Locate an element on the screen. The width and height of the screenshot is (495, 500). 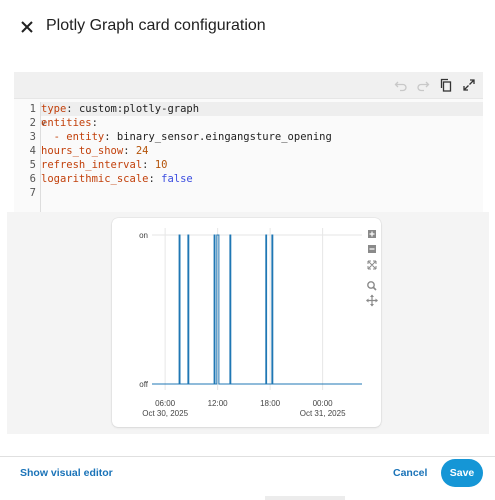
close-icon is located at coordinates (27, 27).